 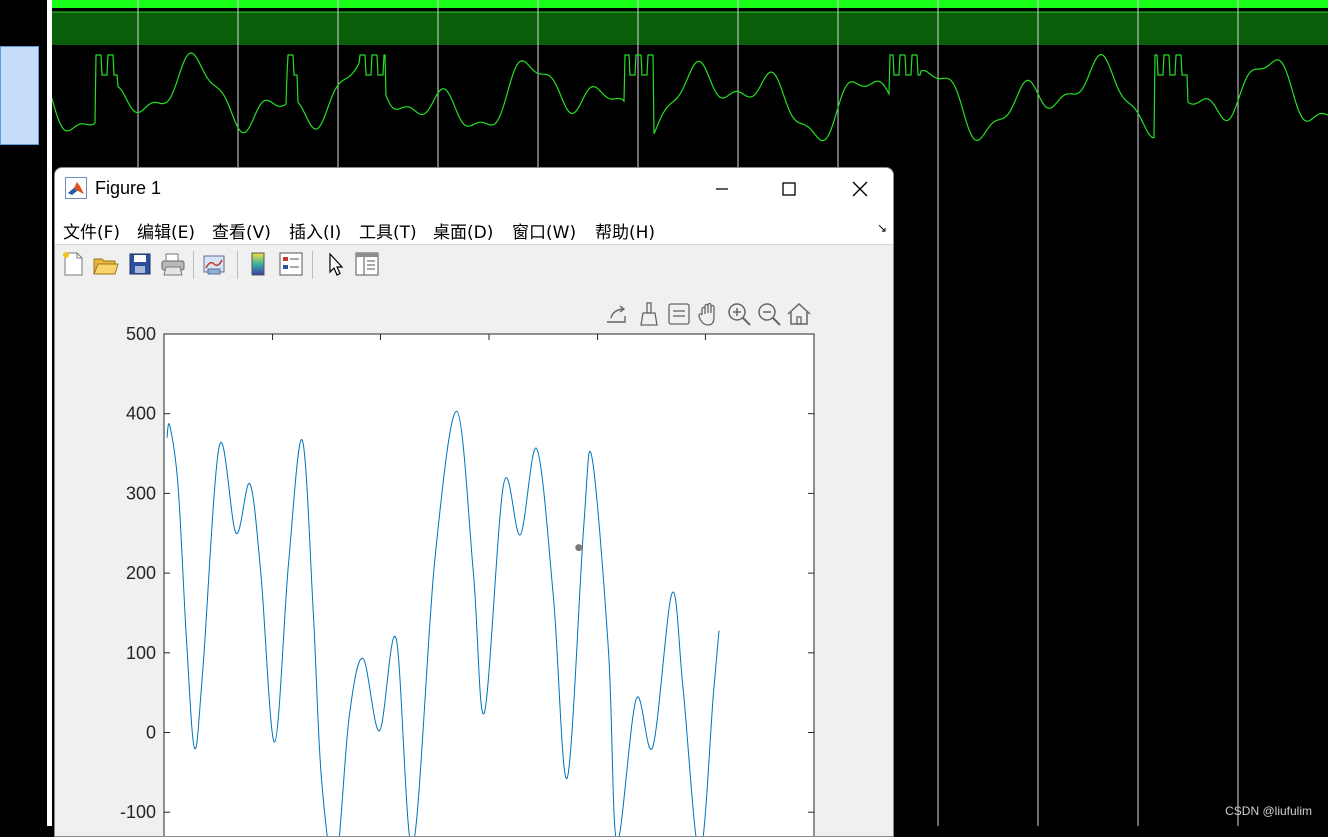 What do you see at coordinates (463, 230) in the screenshot?
I see `menu-desktop: 桌面(D)` at bounding box center [463, 230].